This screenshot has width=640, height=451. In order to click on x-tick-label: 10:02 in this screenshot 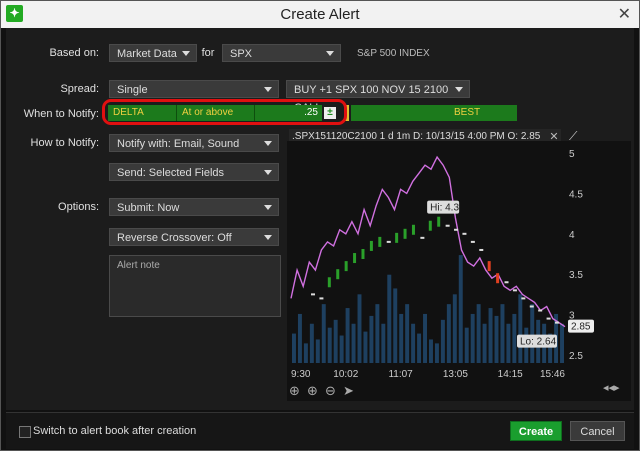, I will do `click(345, 374)`.